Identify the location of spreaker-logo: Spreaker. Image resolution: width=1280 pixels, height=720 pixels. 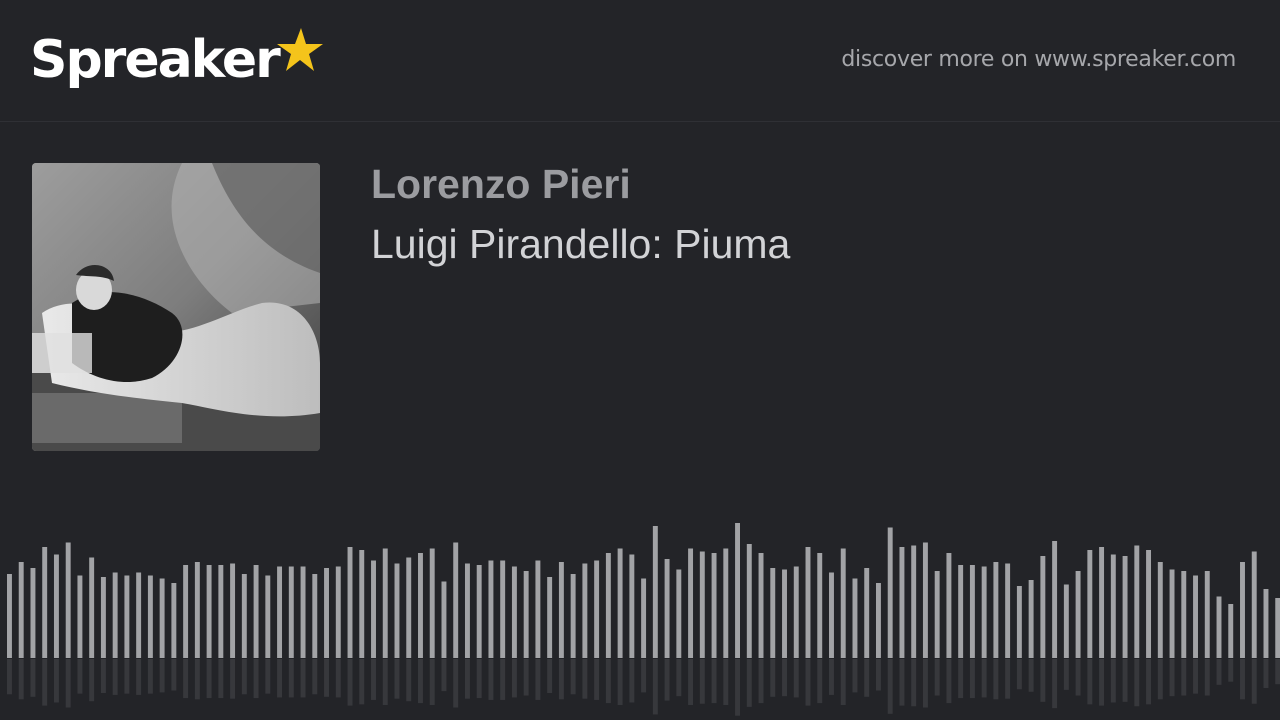
(176, 60).